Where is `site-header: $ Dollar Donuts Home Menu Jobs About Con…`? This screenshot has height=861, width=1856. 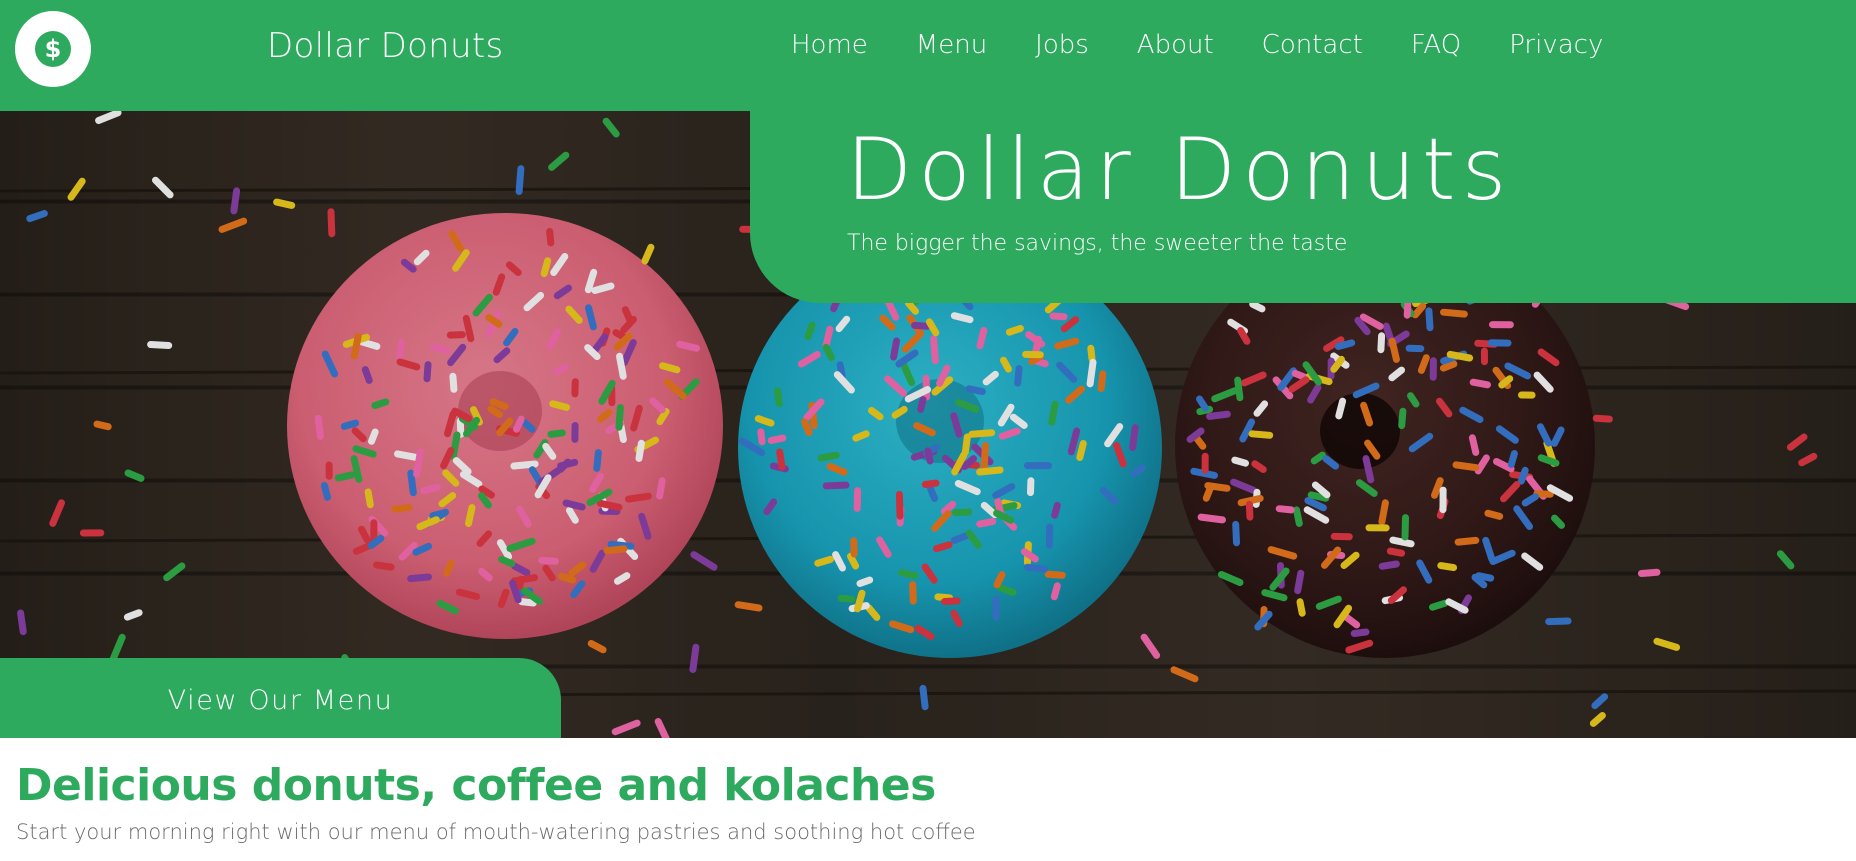
site-header: $ Dollar Donuts Home Menu Jobs About Con… is located at coordinates (928, 55).